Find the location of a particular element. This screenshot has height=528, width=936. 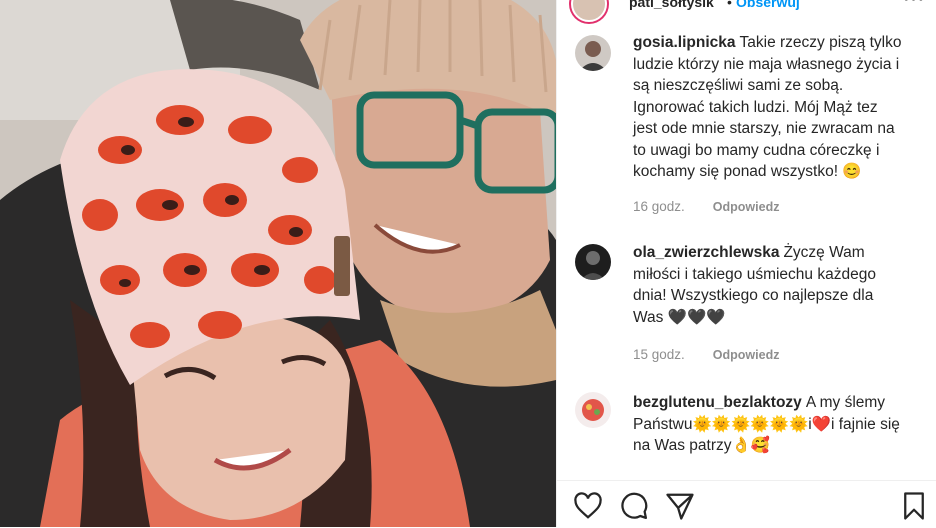

comment-meta: 15 godz. Odpowiedz is located at coordinates (706, 354).